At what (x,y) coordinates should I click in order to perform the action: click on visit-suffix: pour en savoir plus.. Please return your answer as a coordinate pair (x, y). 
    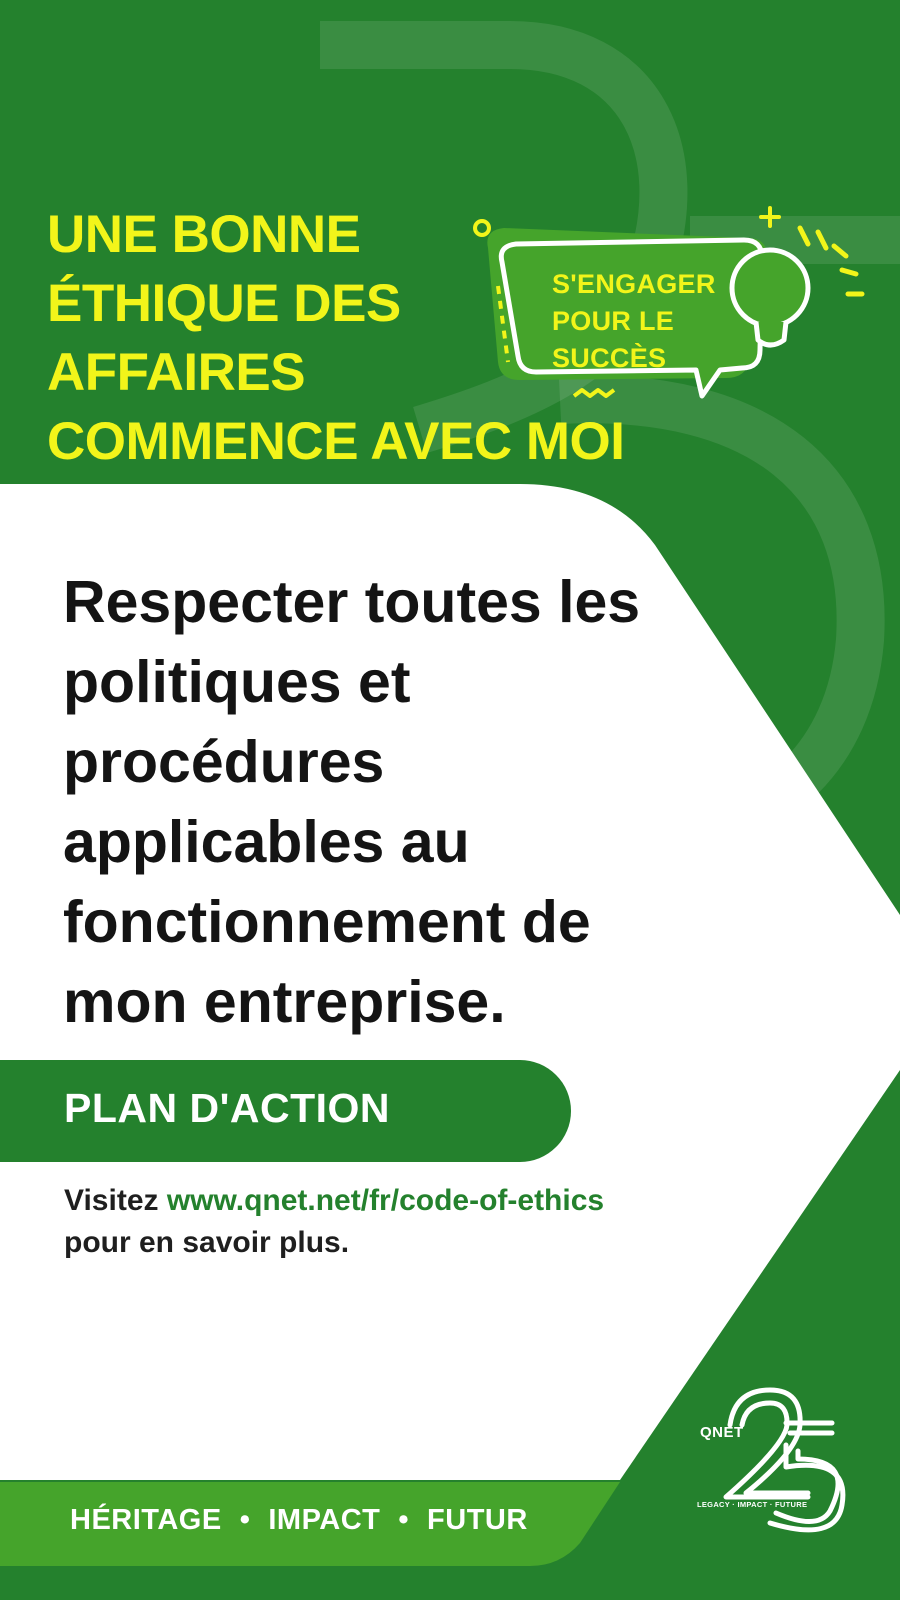
    Looking at the image, I should click on (207, 1242).